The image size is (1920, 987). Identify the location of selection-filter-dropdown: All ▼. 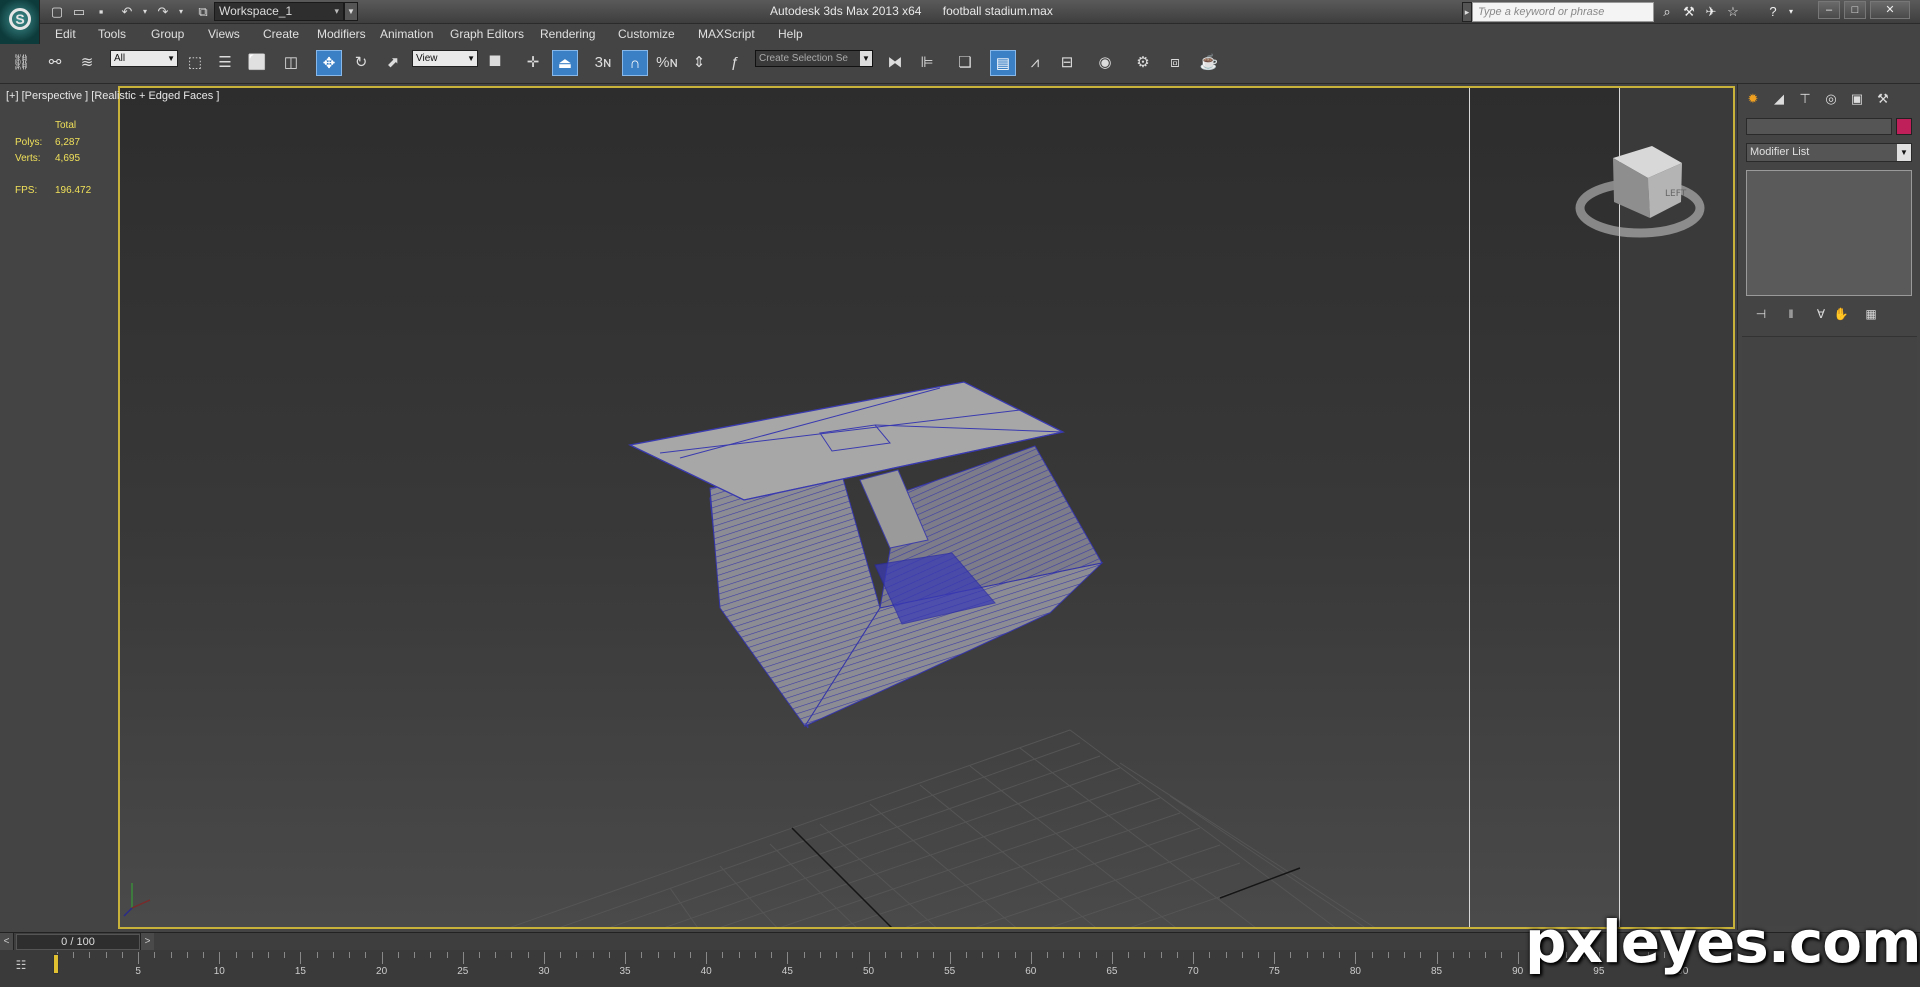
(144, 58).